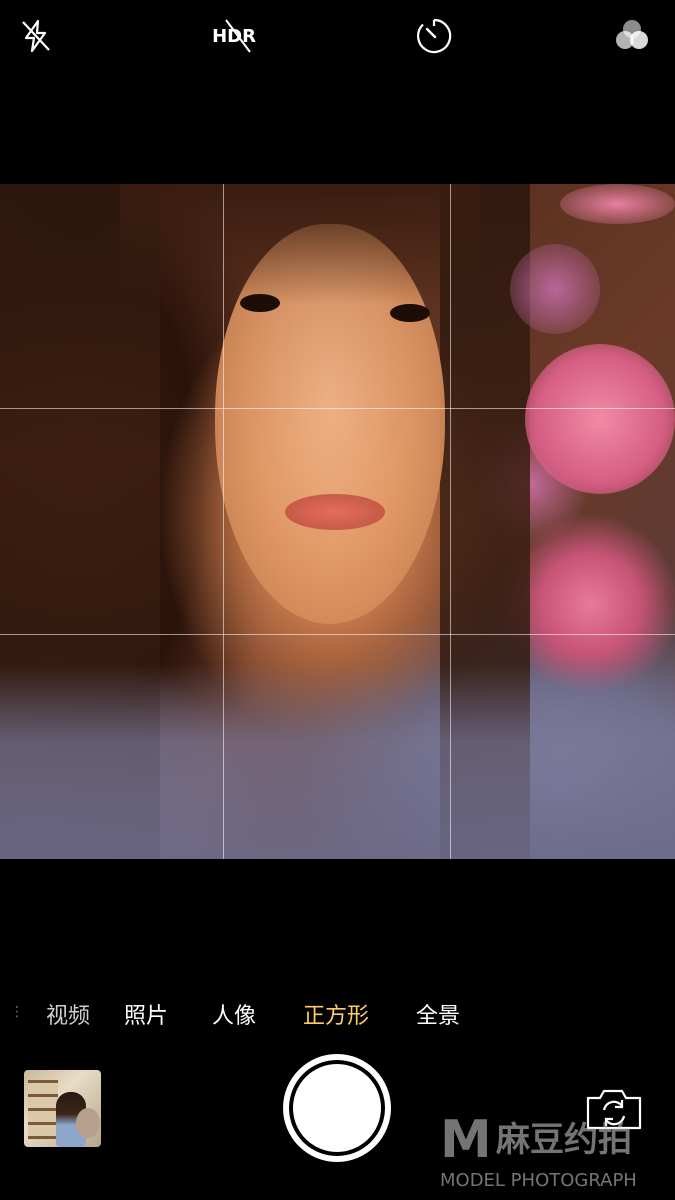 This screenshot has height=1200, width=675. I want to click on filters-icon, so click(632, 34).